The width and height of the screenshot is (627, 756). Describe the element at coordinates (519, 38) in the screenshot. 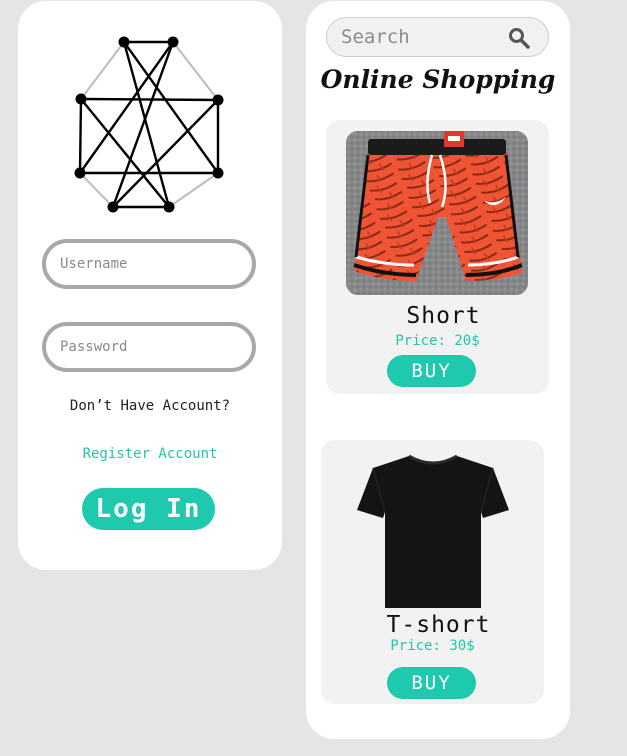

I see `search-icon` at that location.